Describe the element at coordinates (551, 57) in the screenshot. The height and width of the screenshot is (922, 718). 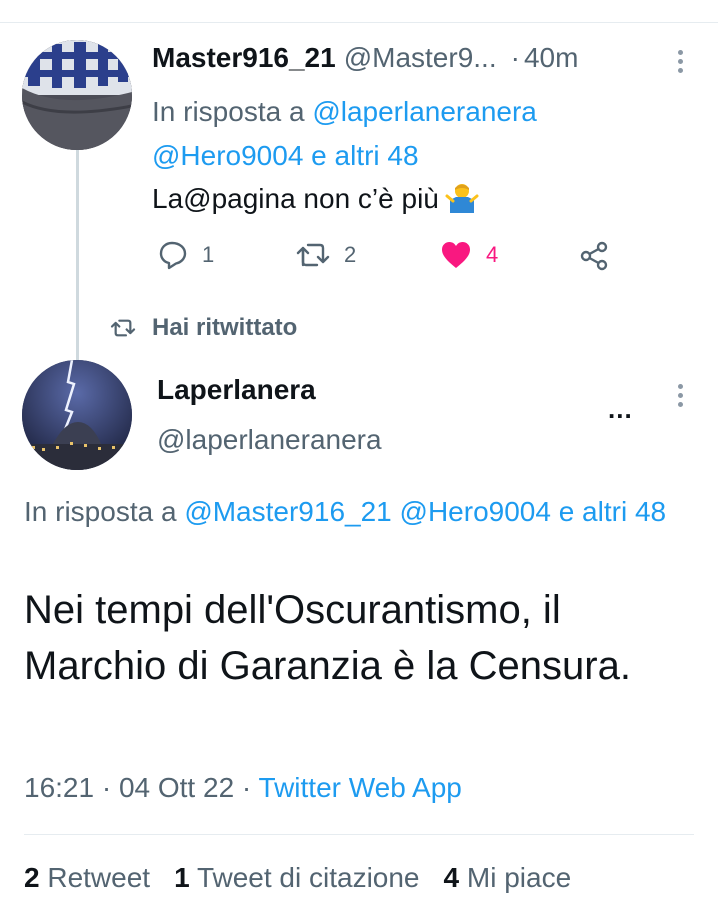
I see `reply-time: 40m` at that location.